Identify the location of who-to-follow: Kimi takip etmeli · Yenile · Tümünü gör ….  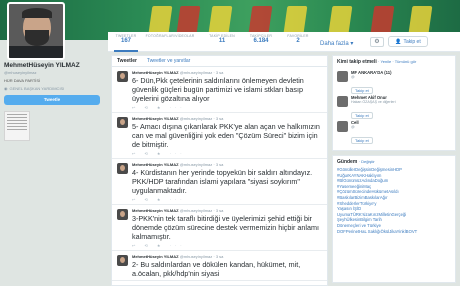
(394, 103).